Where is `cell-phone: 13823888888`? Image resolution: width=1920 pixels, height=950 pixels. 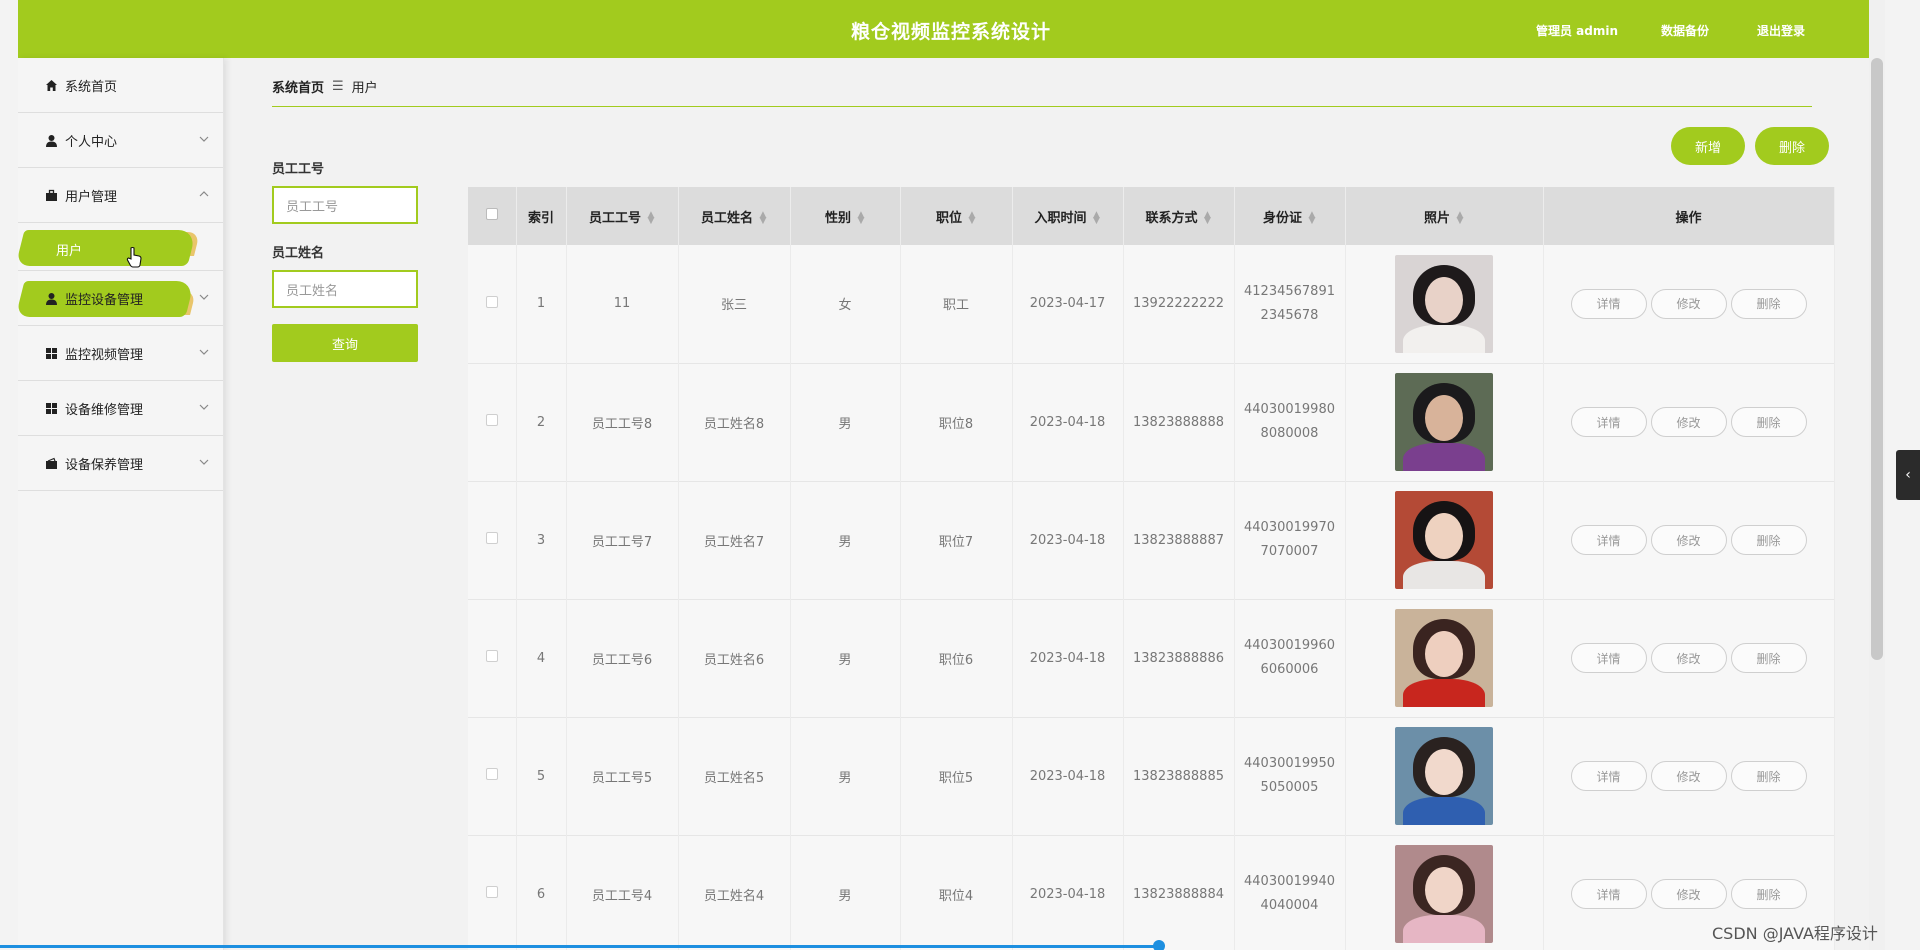 cell-phone: 13823888888 is located at coordinates (1179, 422).